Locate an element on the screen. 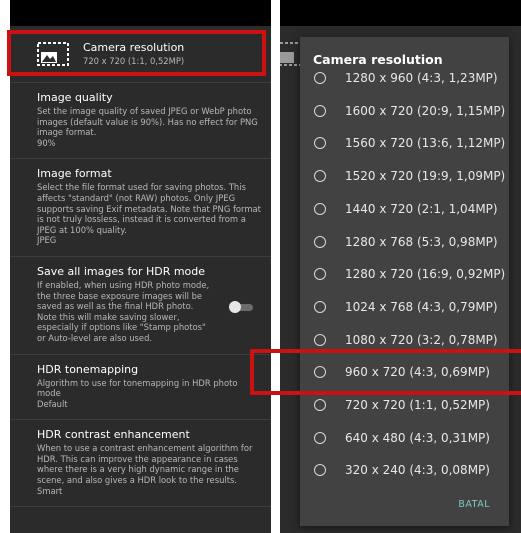 Image resolution: width=521 pixels, height=533 pixels. resolution-option-label: 720 x 720 (1:1, 0,52MP) is located at coordinates (417, 405).